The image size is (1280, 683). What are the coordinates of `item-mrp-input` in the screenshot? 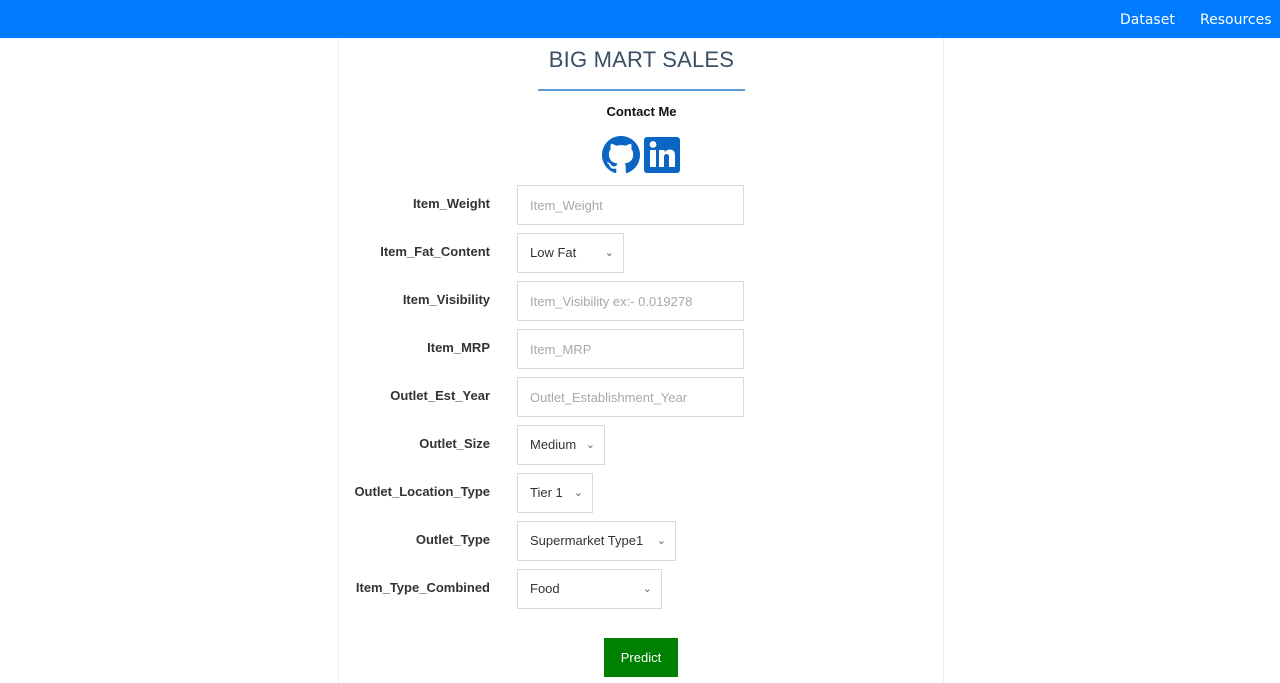 It's located at (630, 349).